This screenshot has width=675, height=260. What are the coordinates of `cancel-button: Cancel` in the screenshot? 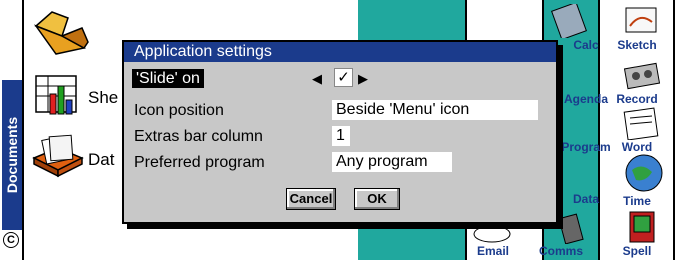 It's located at (311, 199).